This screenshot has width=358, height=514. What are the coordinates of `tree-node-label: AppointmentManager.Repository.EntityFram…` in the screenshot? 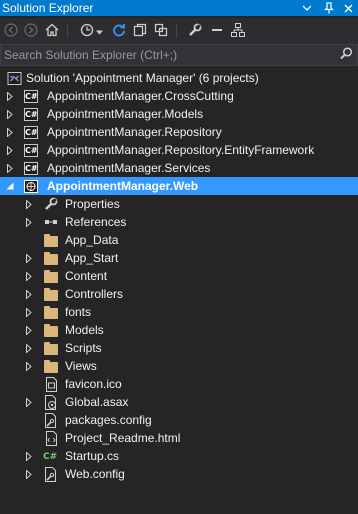 It's located at (181, 150).